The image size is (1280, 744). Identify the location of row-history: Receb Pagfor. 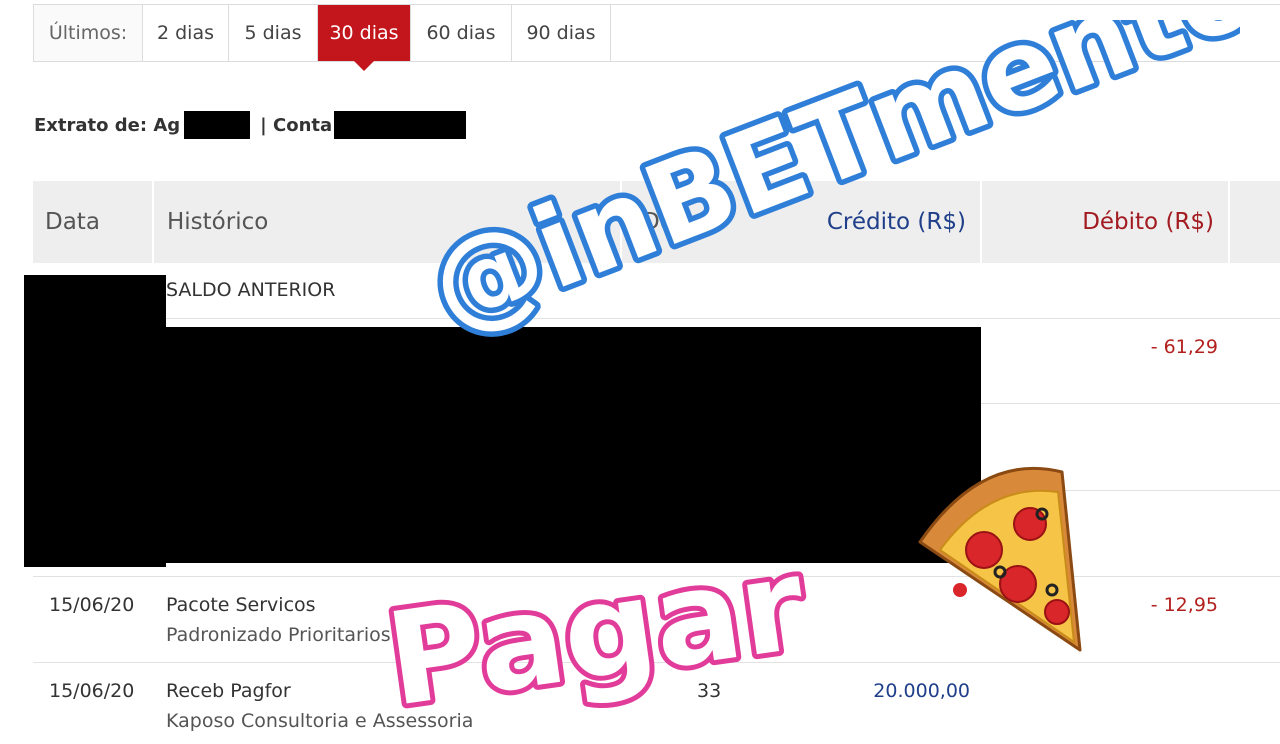
(228, 691).